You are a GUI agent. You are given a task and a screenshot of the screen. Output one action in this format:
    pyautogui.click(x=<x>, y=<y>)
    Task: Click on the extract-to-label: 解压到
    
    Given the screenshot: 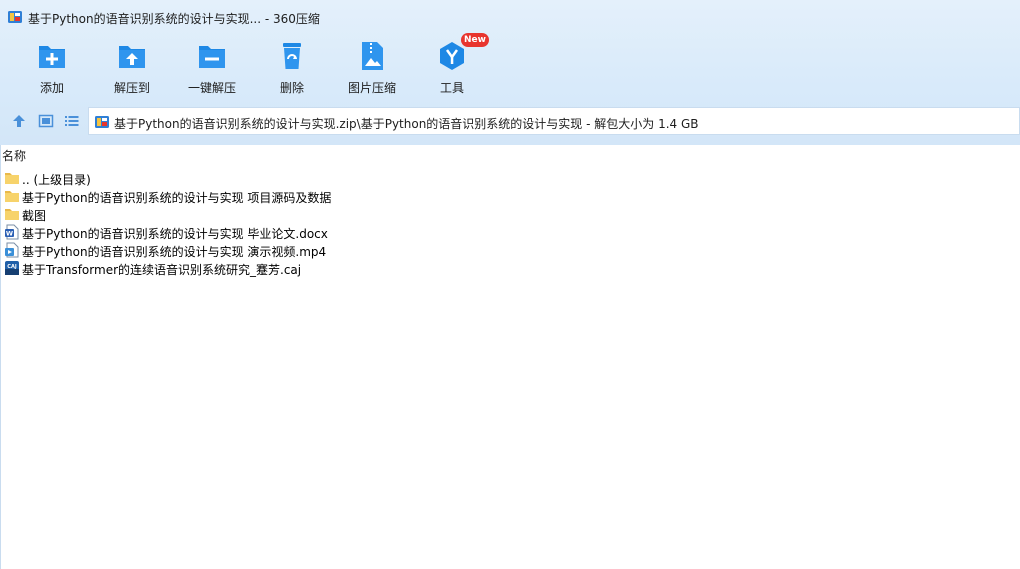 What is the action you would take?
    pyautogui.click(x=131, y=88)
    